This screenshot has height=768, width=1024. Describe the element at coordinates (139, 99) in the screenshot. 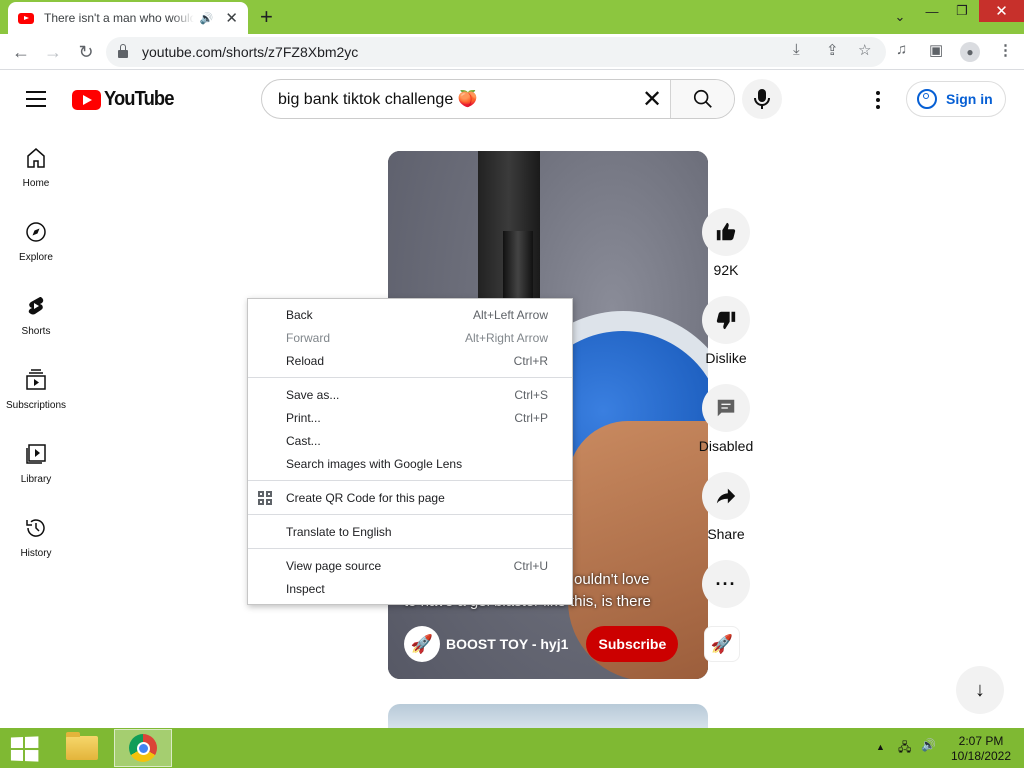

I see `youtube-wordmark: YouTube` at that location.